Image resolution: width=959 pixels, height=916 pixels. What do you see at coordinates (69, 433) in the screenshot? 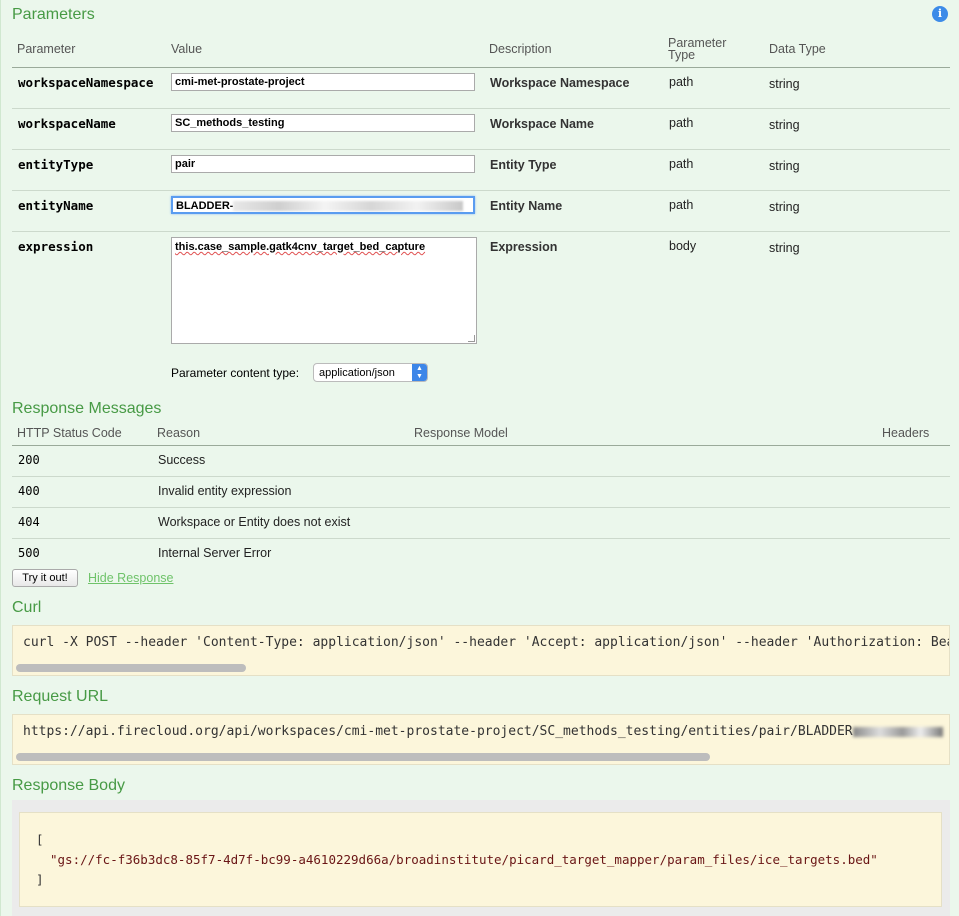
I see `header-status-code: HTTP Status Code` at bounding box center [69, 433].